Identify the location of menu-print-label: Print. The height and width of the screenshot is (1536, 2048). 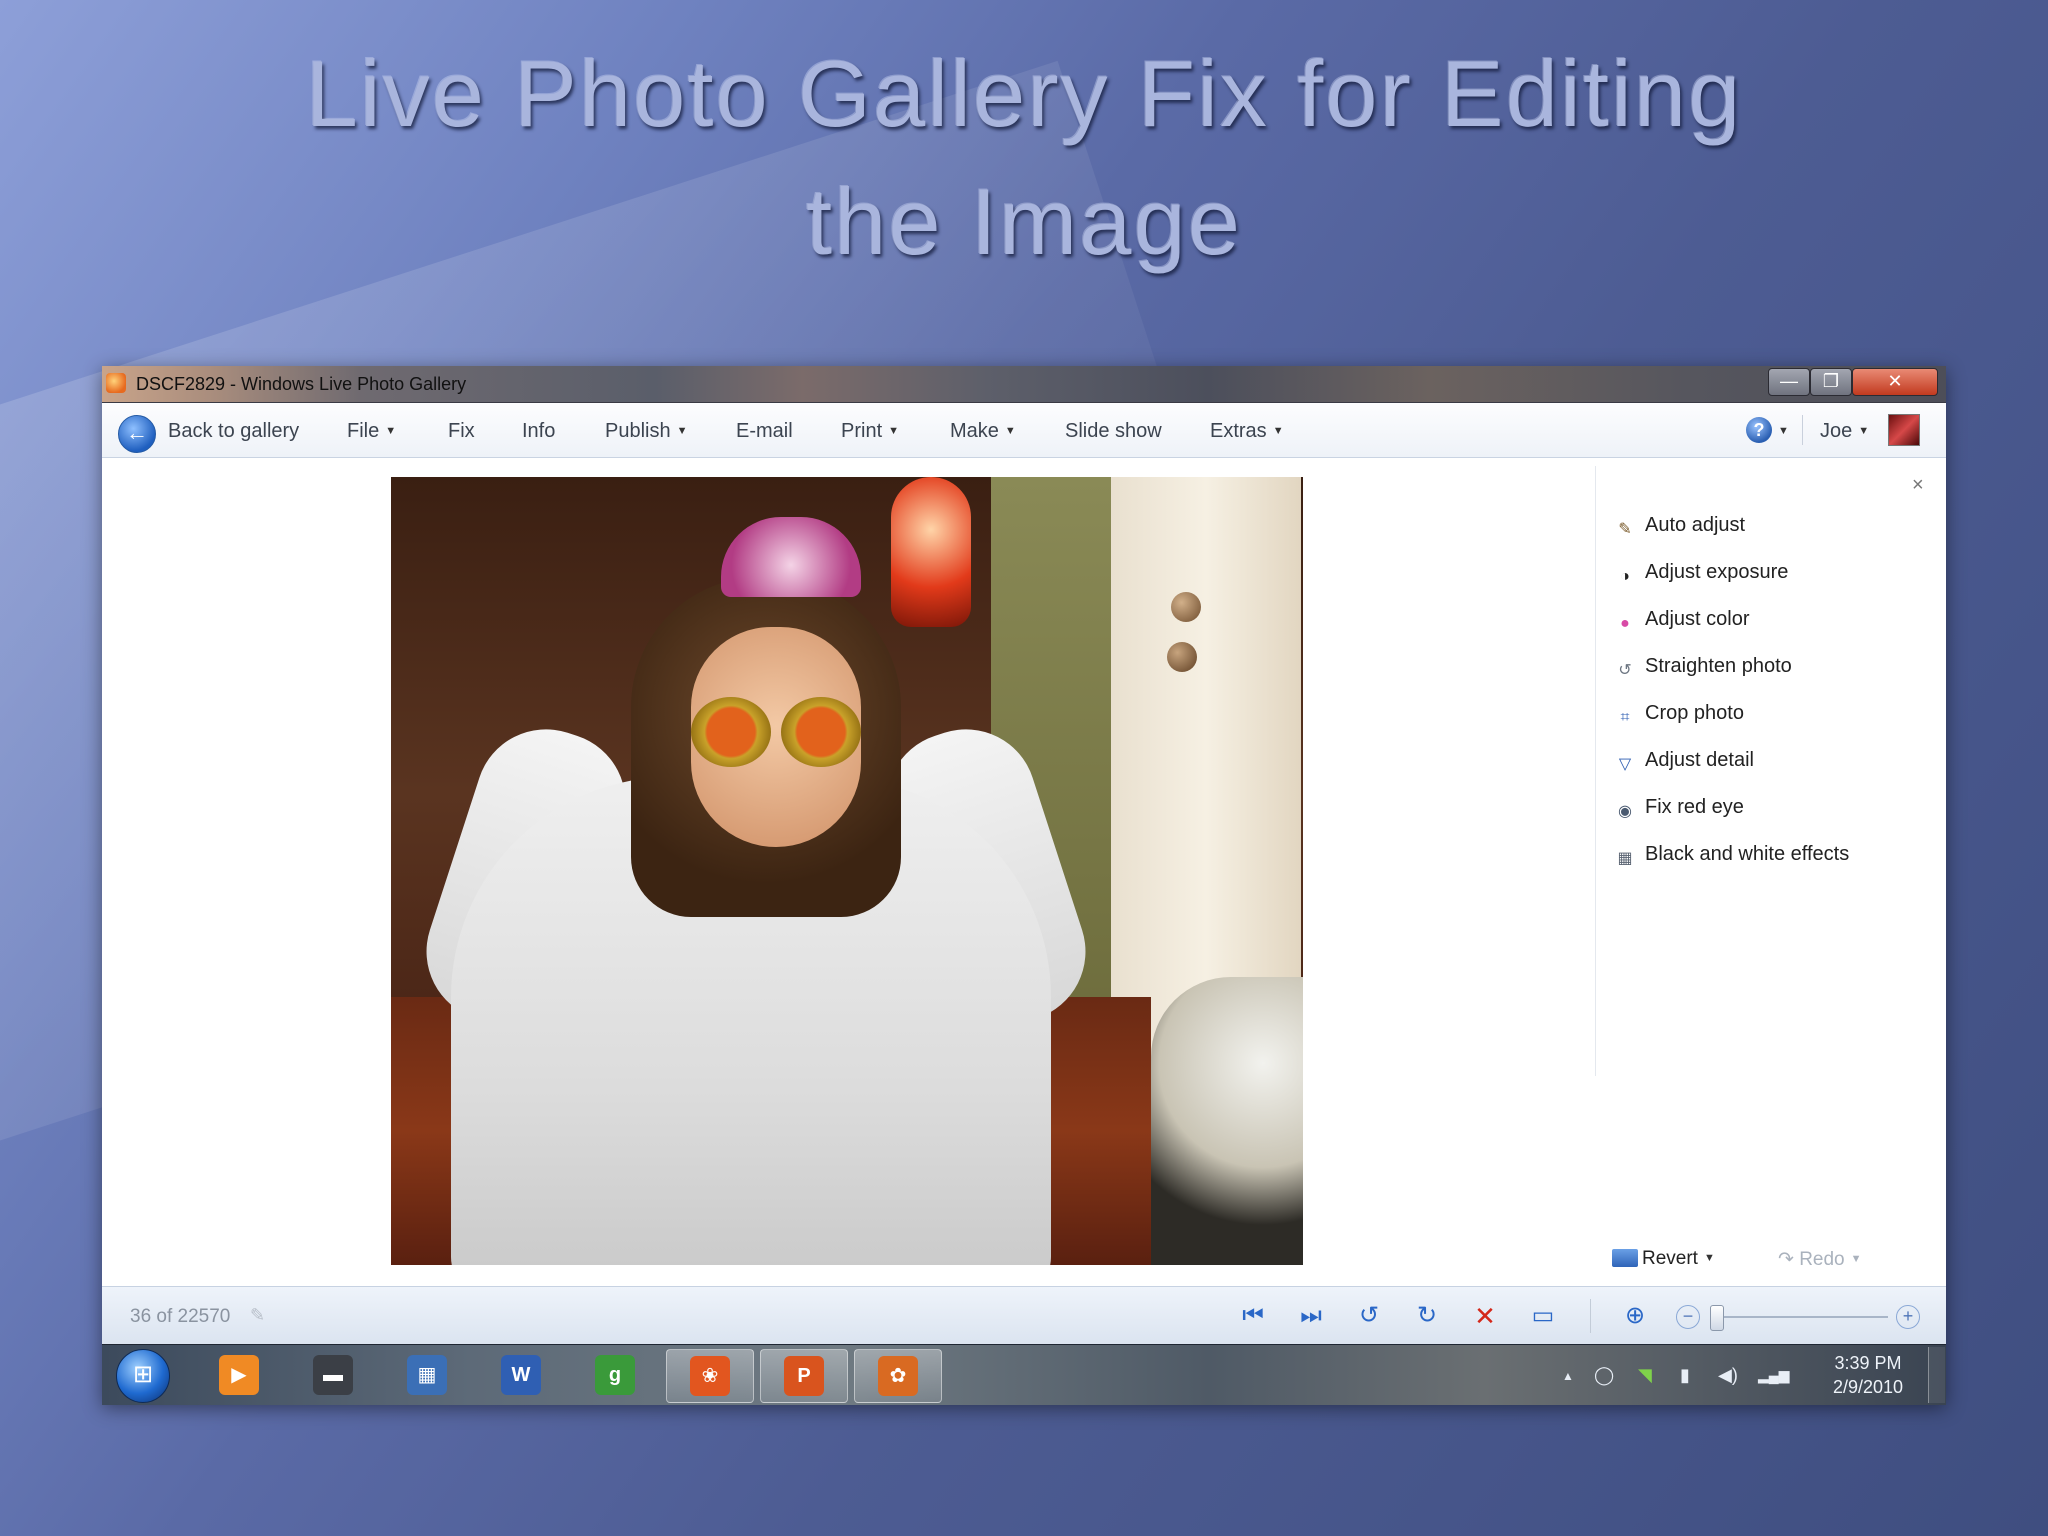
(862, 431).